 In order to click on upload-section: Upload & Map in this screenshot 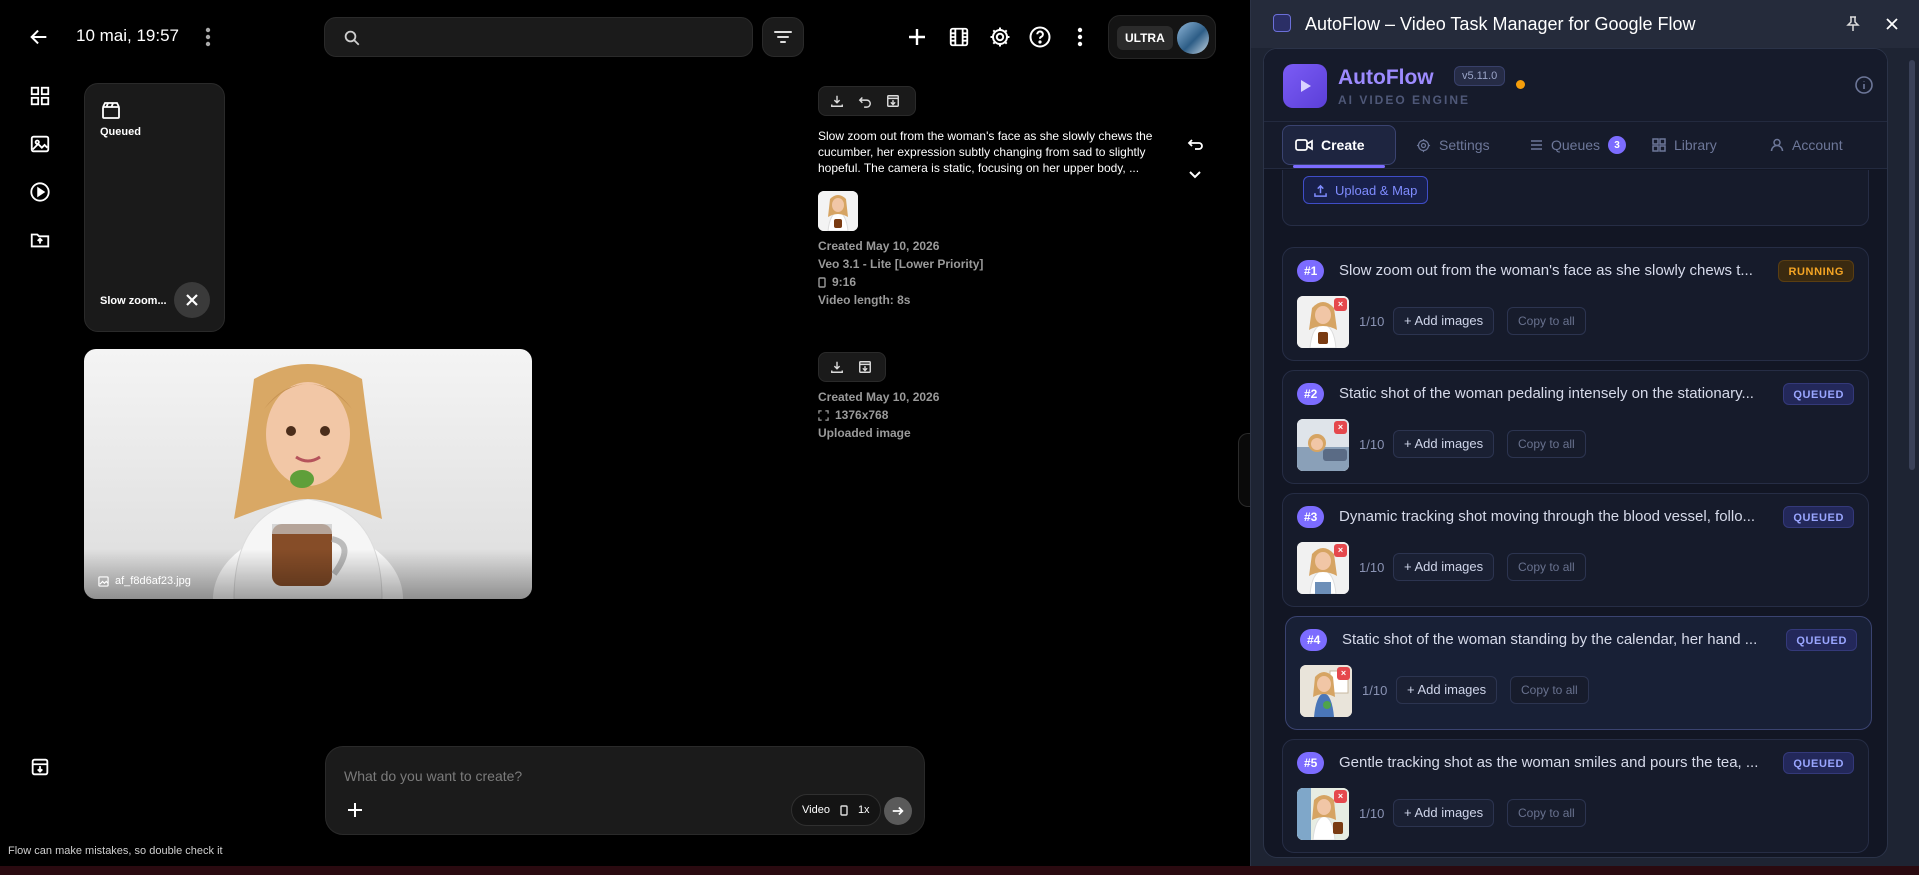, I will do `click(1575, 198)`.